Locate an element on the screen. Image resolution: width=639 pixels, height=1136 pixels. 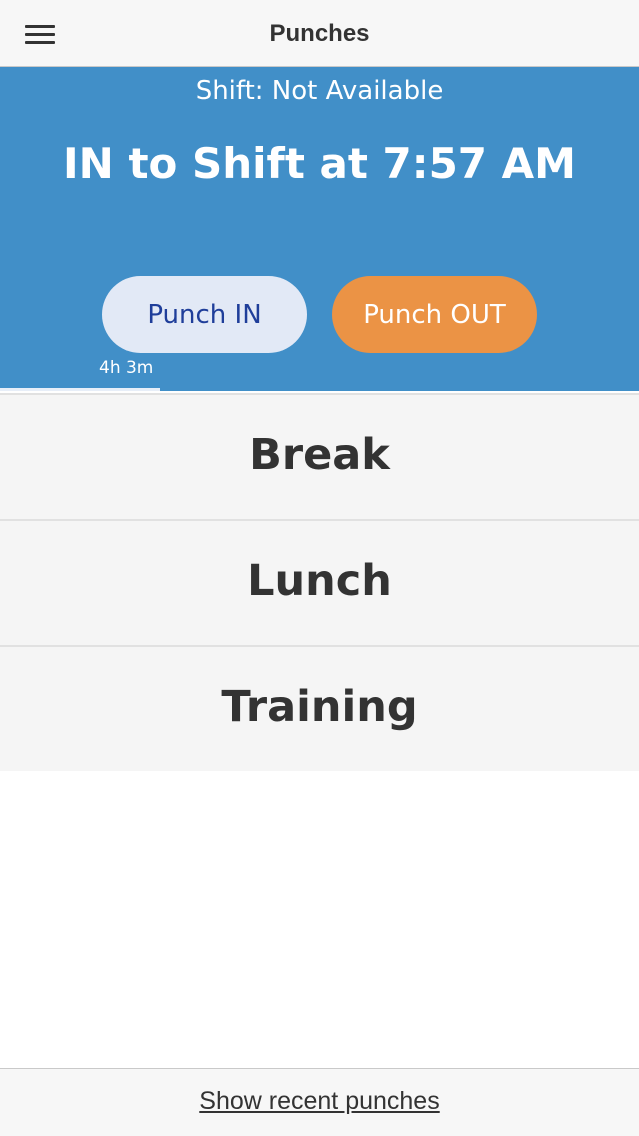
punch-in-button: Punch IN is located at coordinates (204, 314).